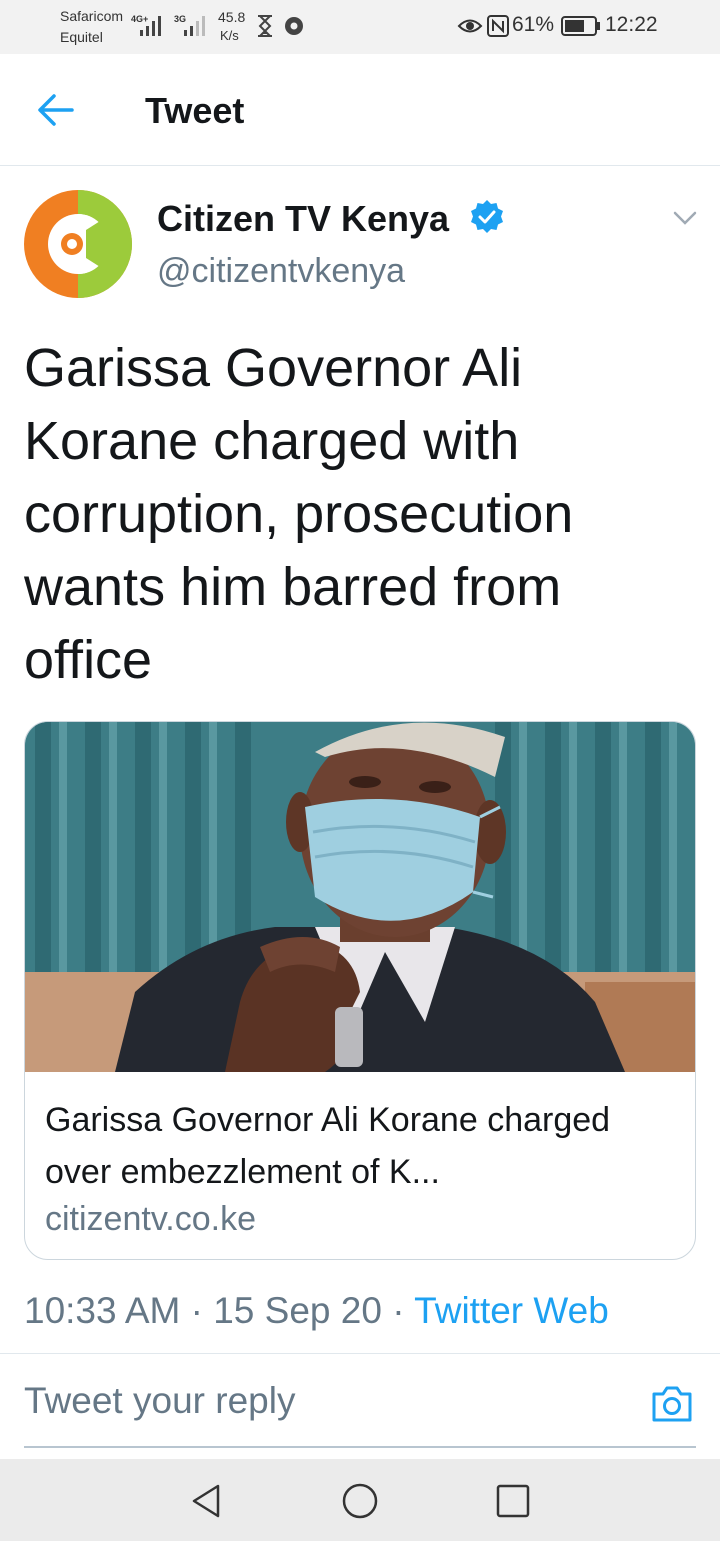 This screenshot has width=720, height=1541. What do you see at coordinates (631, 24) in the screenshot?
I see `clock: 12:22` at bounding box center [631, 24].